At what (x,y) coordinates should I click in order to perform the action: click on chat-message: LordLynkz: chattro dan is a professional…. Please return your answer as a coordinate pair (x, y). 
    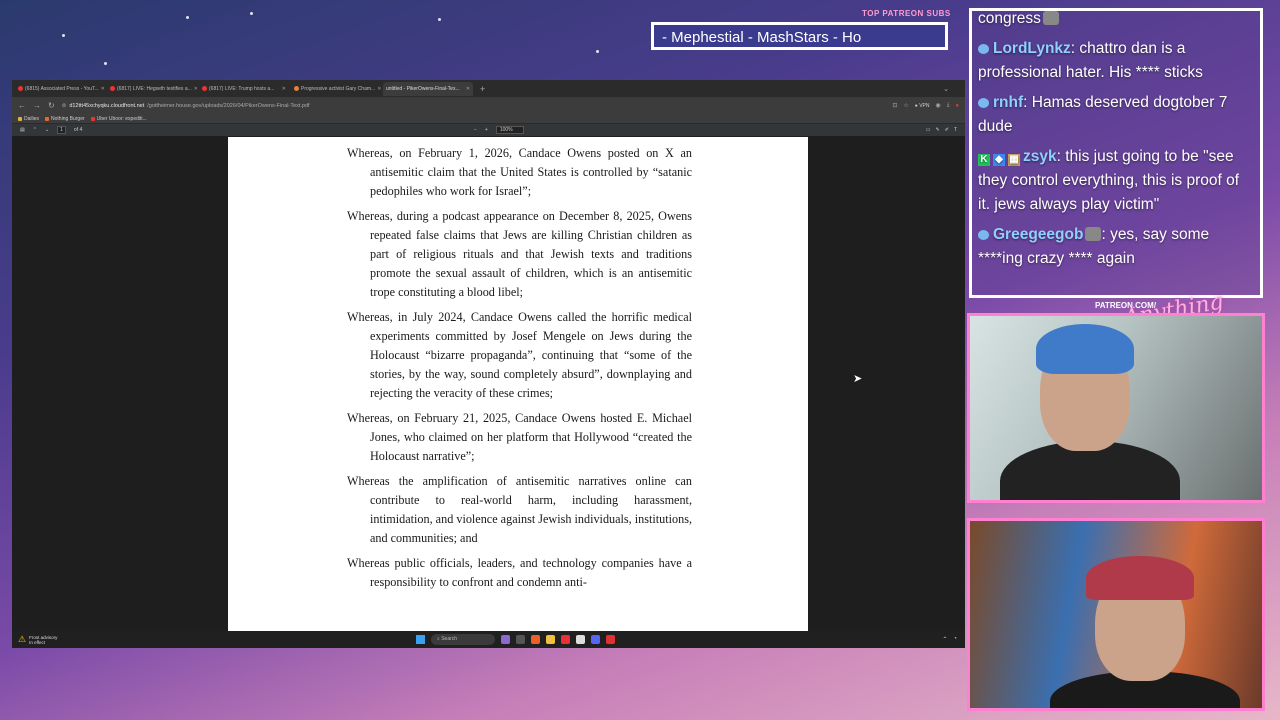
    Looking at the image, I should click on (1090, 60).